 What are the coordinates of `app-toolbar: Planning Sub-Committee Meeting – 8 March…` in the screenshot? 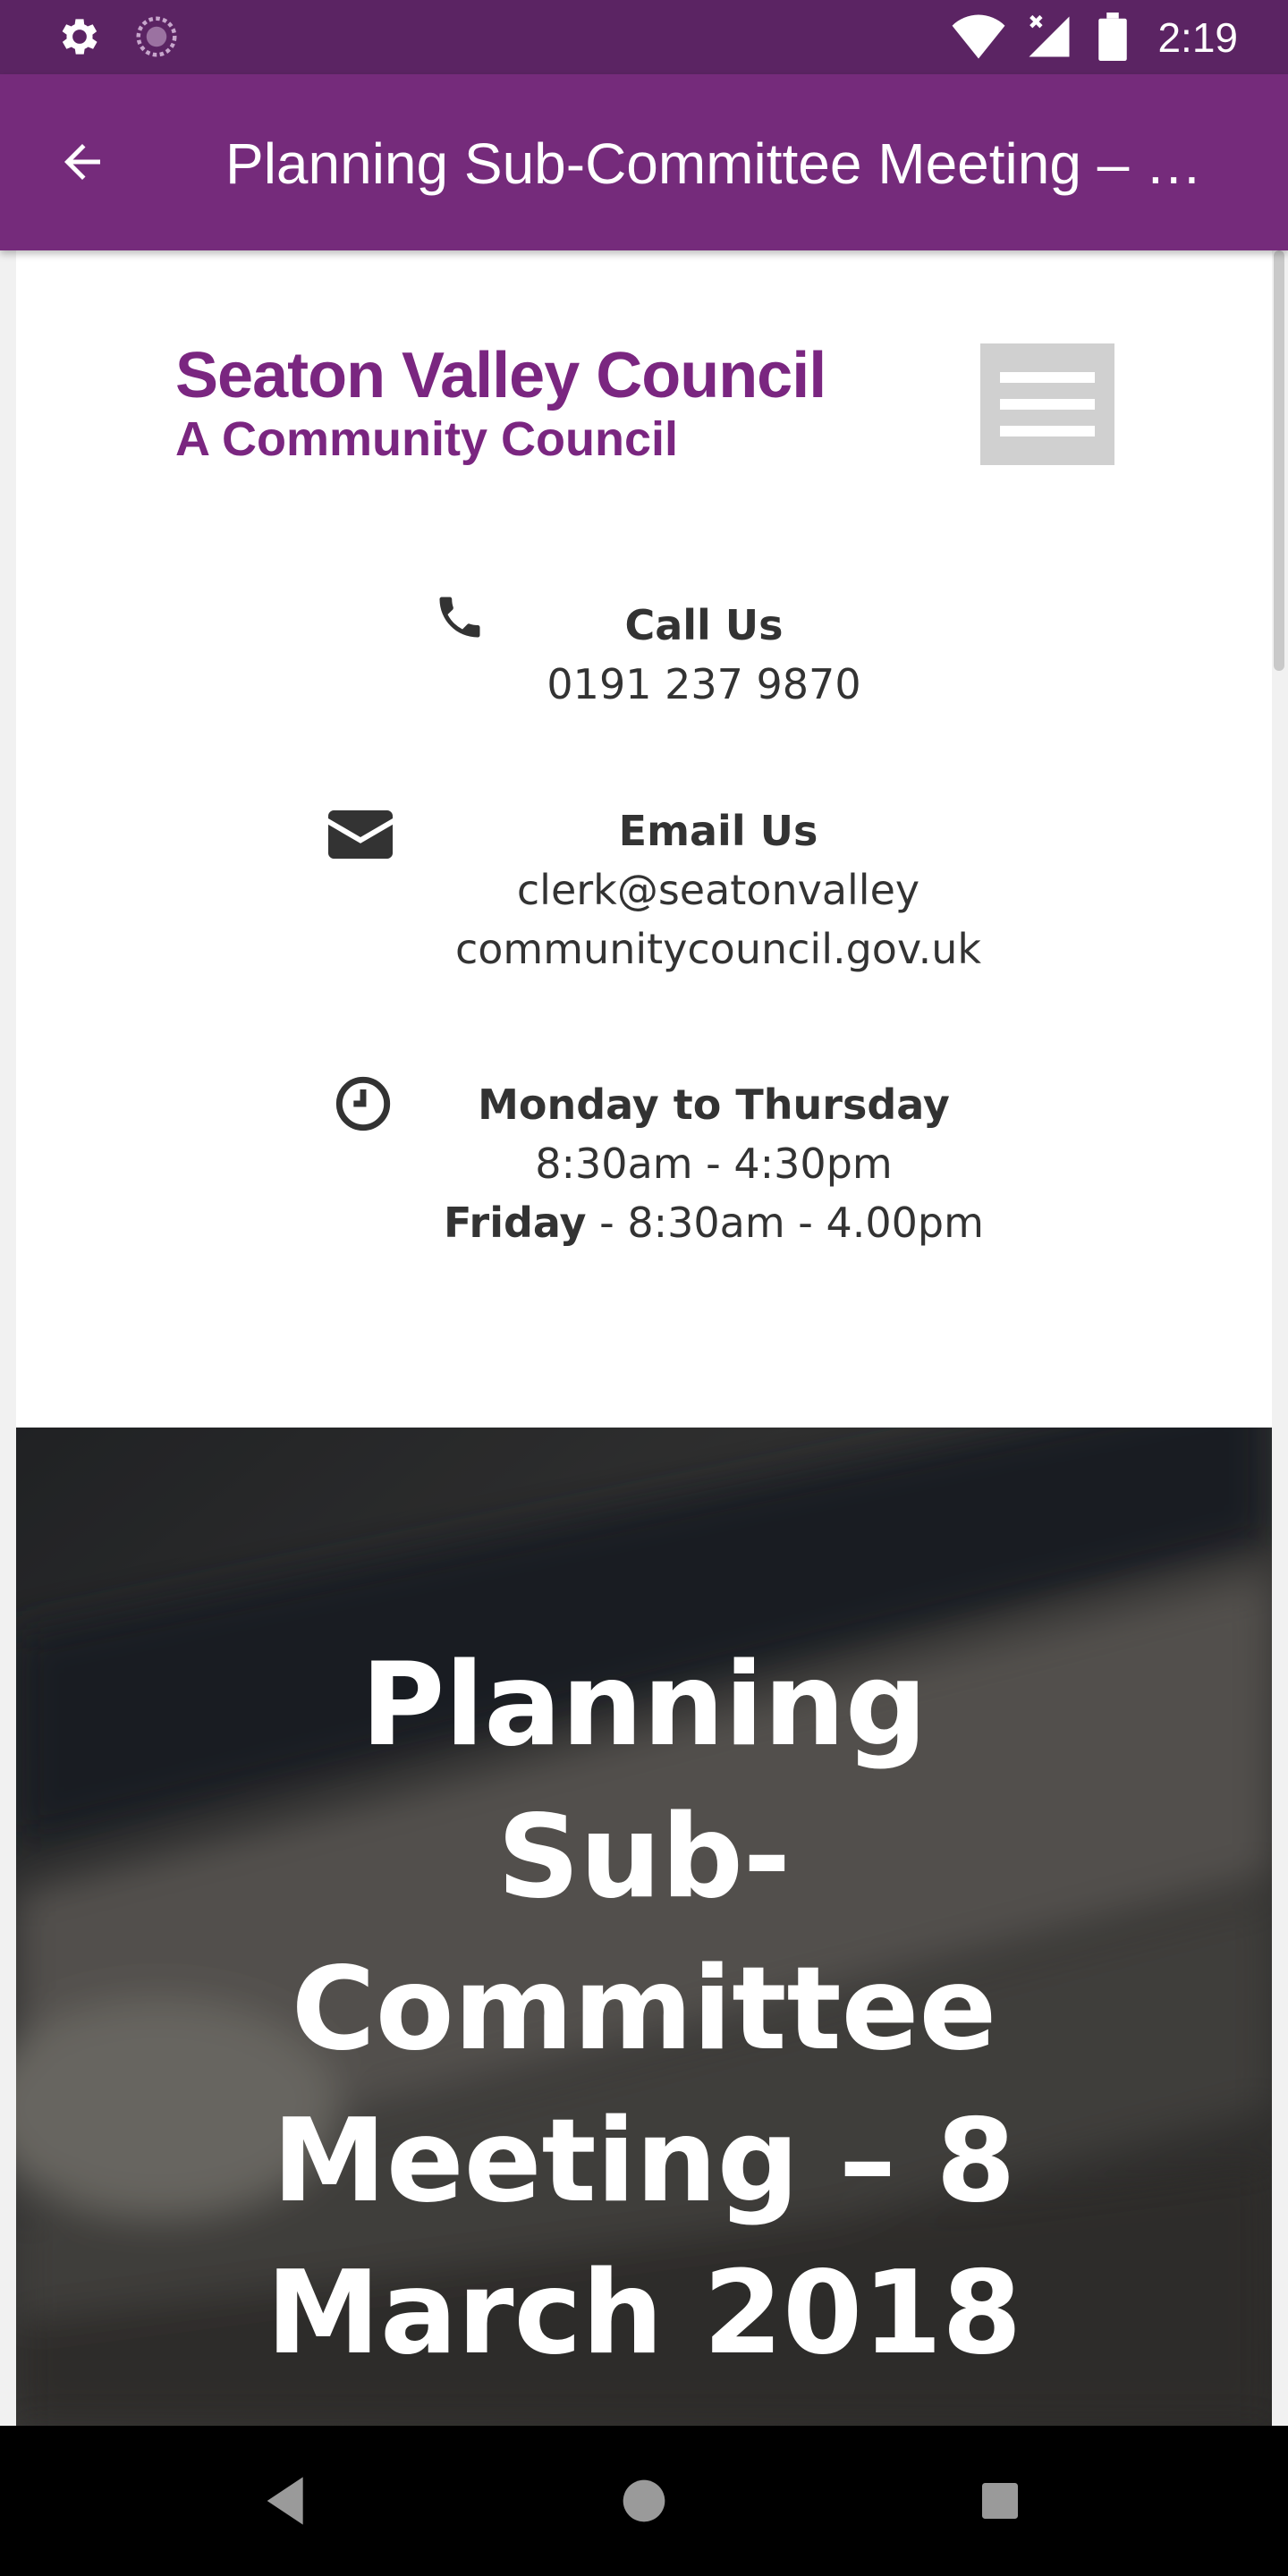 It's located at (644, 162).